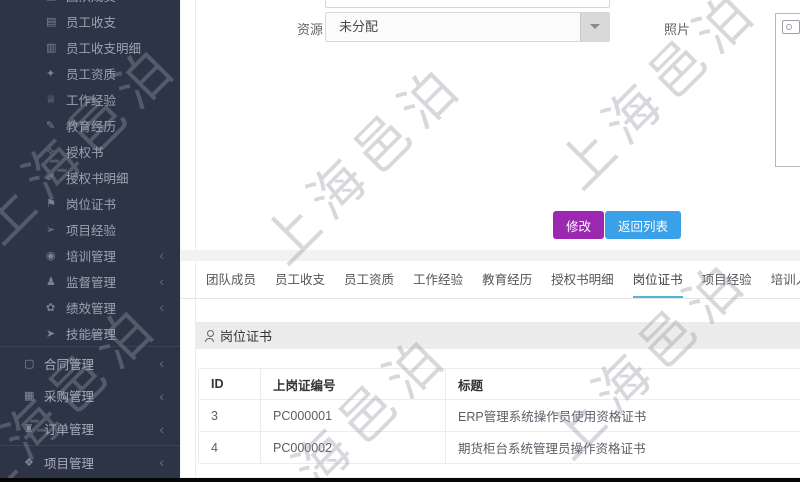 The height and width of the screenshot is (482, 800). What do you see at coordinates (787, 90) in the screenshot?
I see `photo-upload-box` at bounding box center [787, 90].